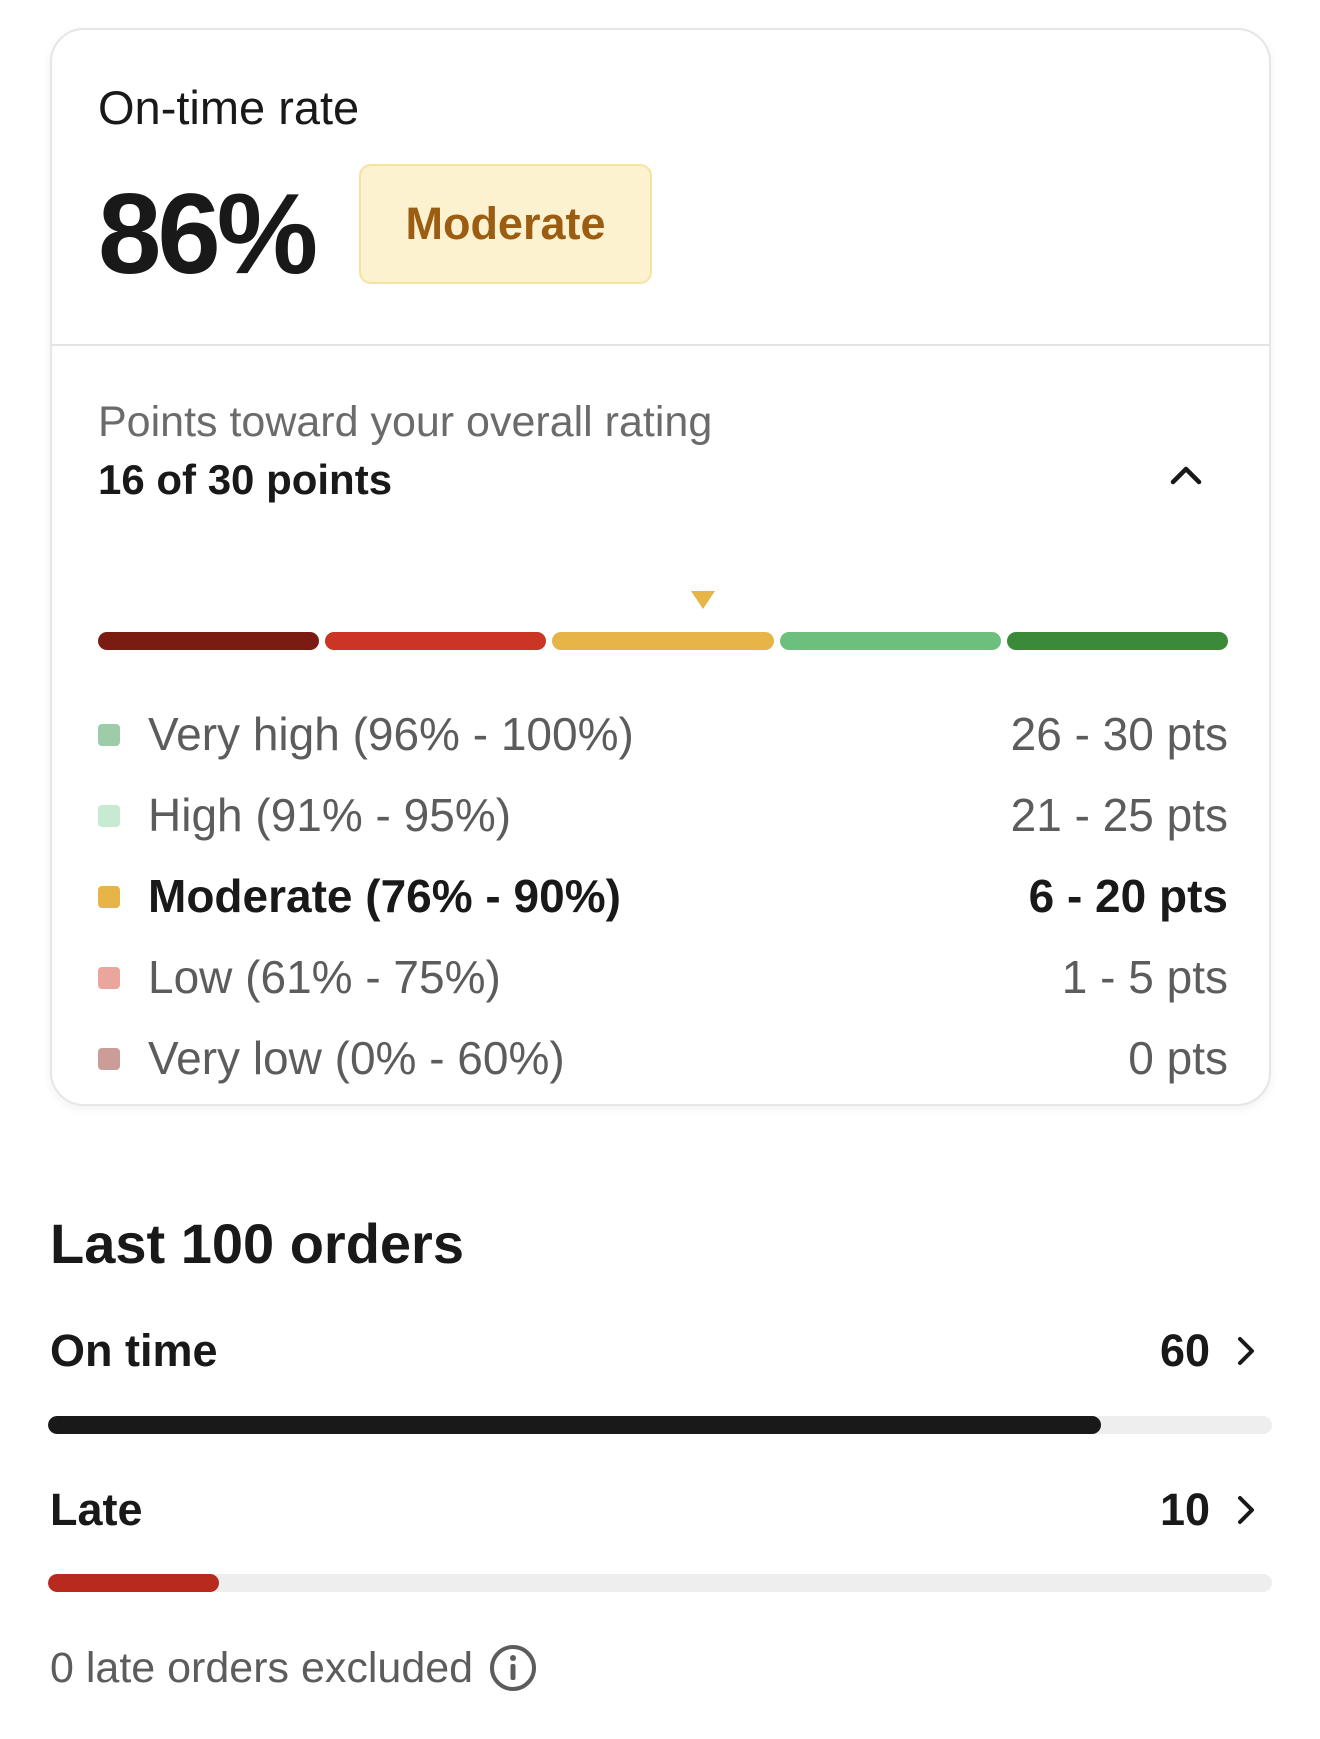  What do you see at coordinates (1178, 1058) in the screenshot?
I see `legend-points: 0 pts` at bounding box center [1178, 1058].